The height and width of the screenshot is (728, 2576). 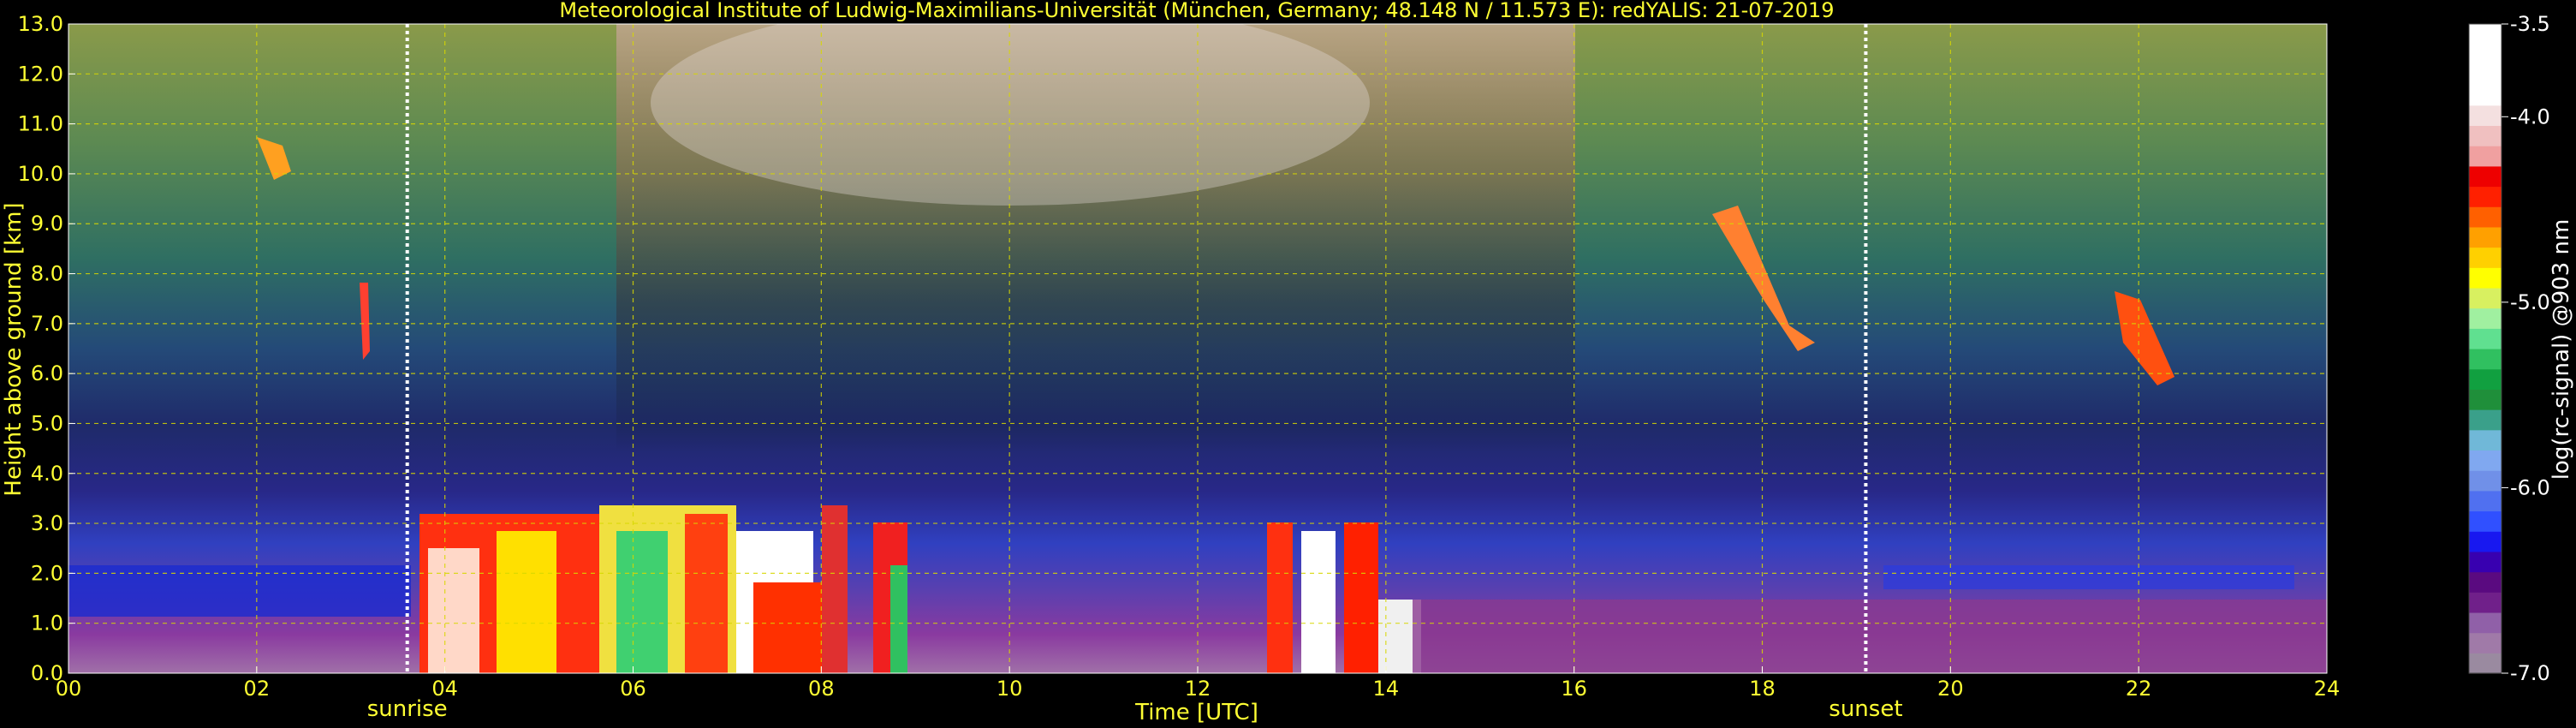 I want to click on x-tick-label: 04, so click(x=445, y=689).